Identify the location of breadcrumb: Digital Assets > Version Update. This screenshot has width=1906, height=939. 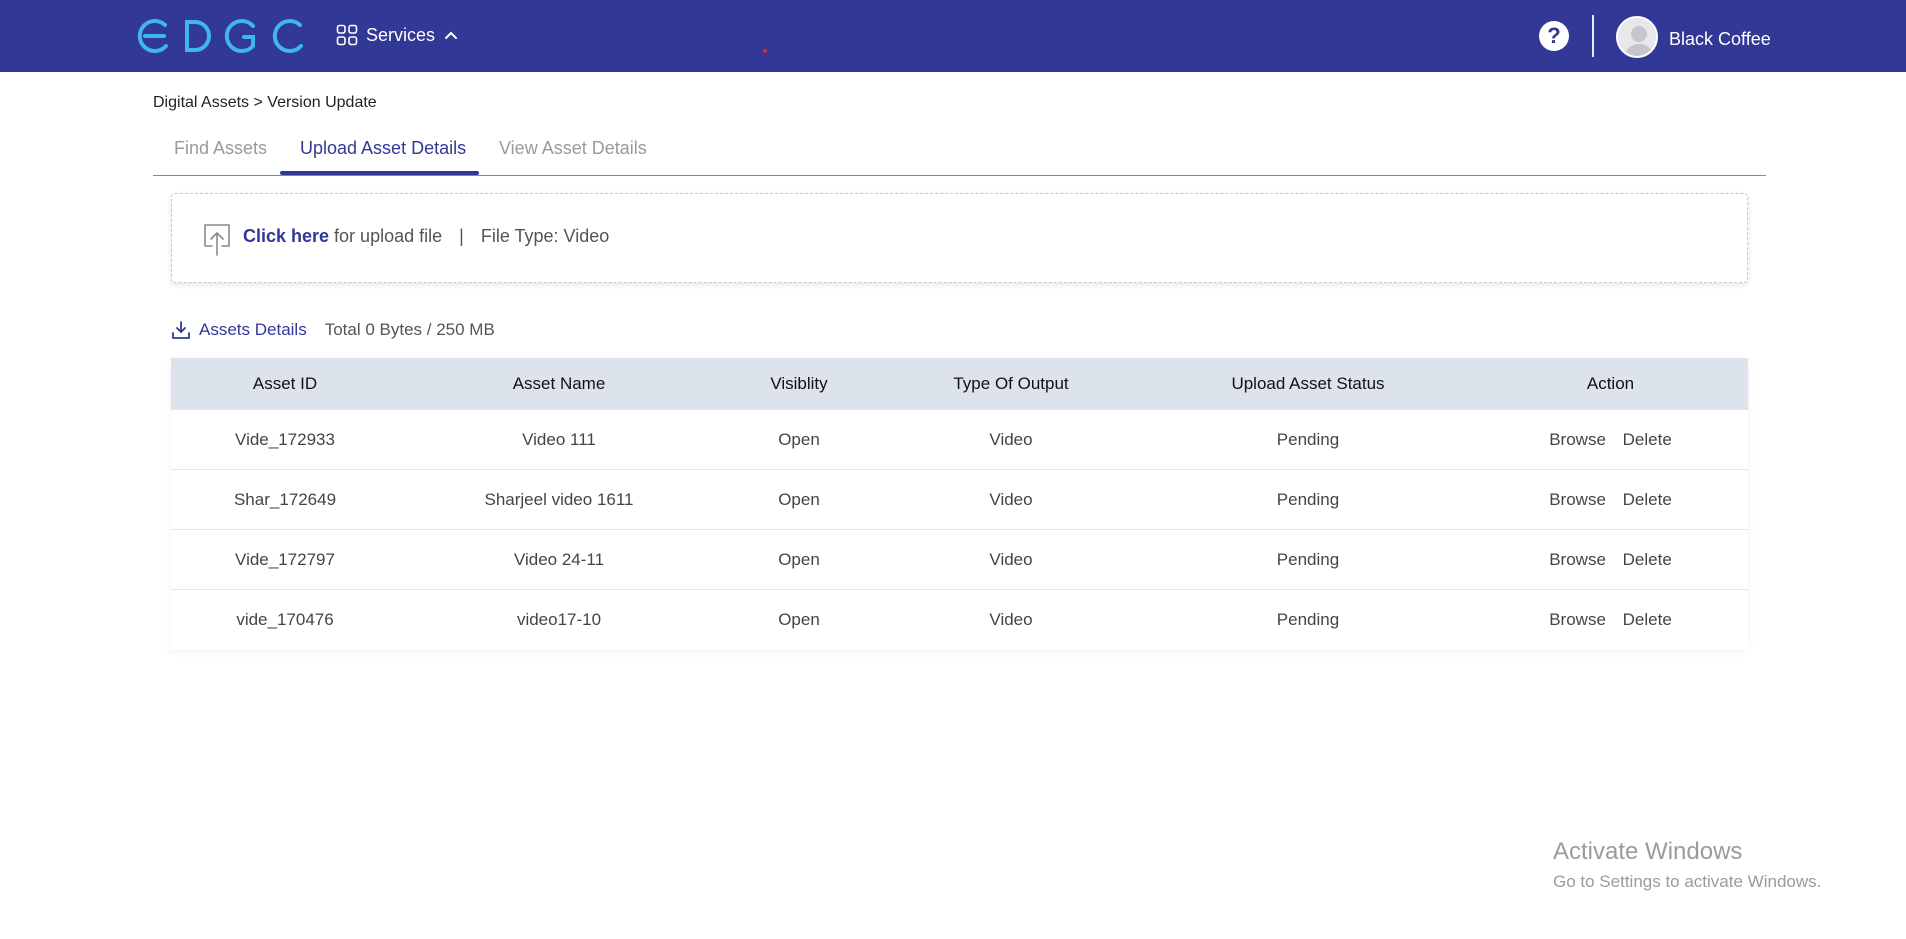
(265, 102).